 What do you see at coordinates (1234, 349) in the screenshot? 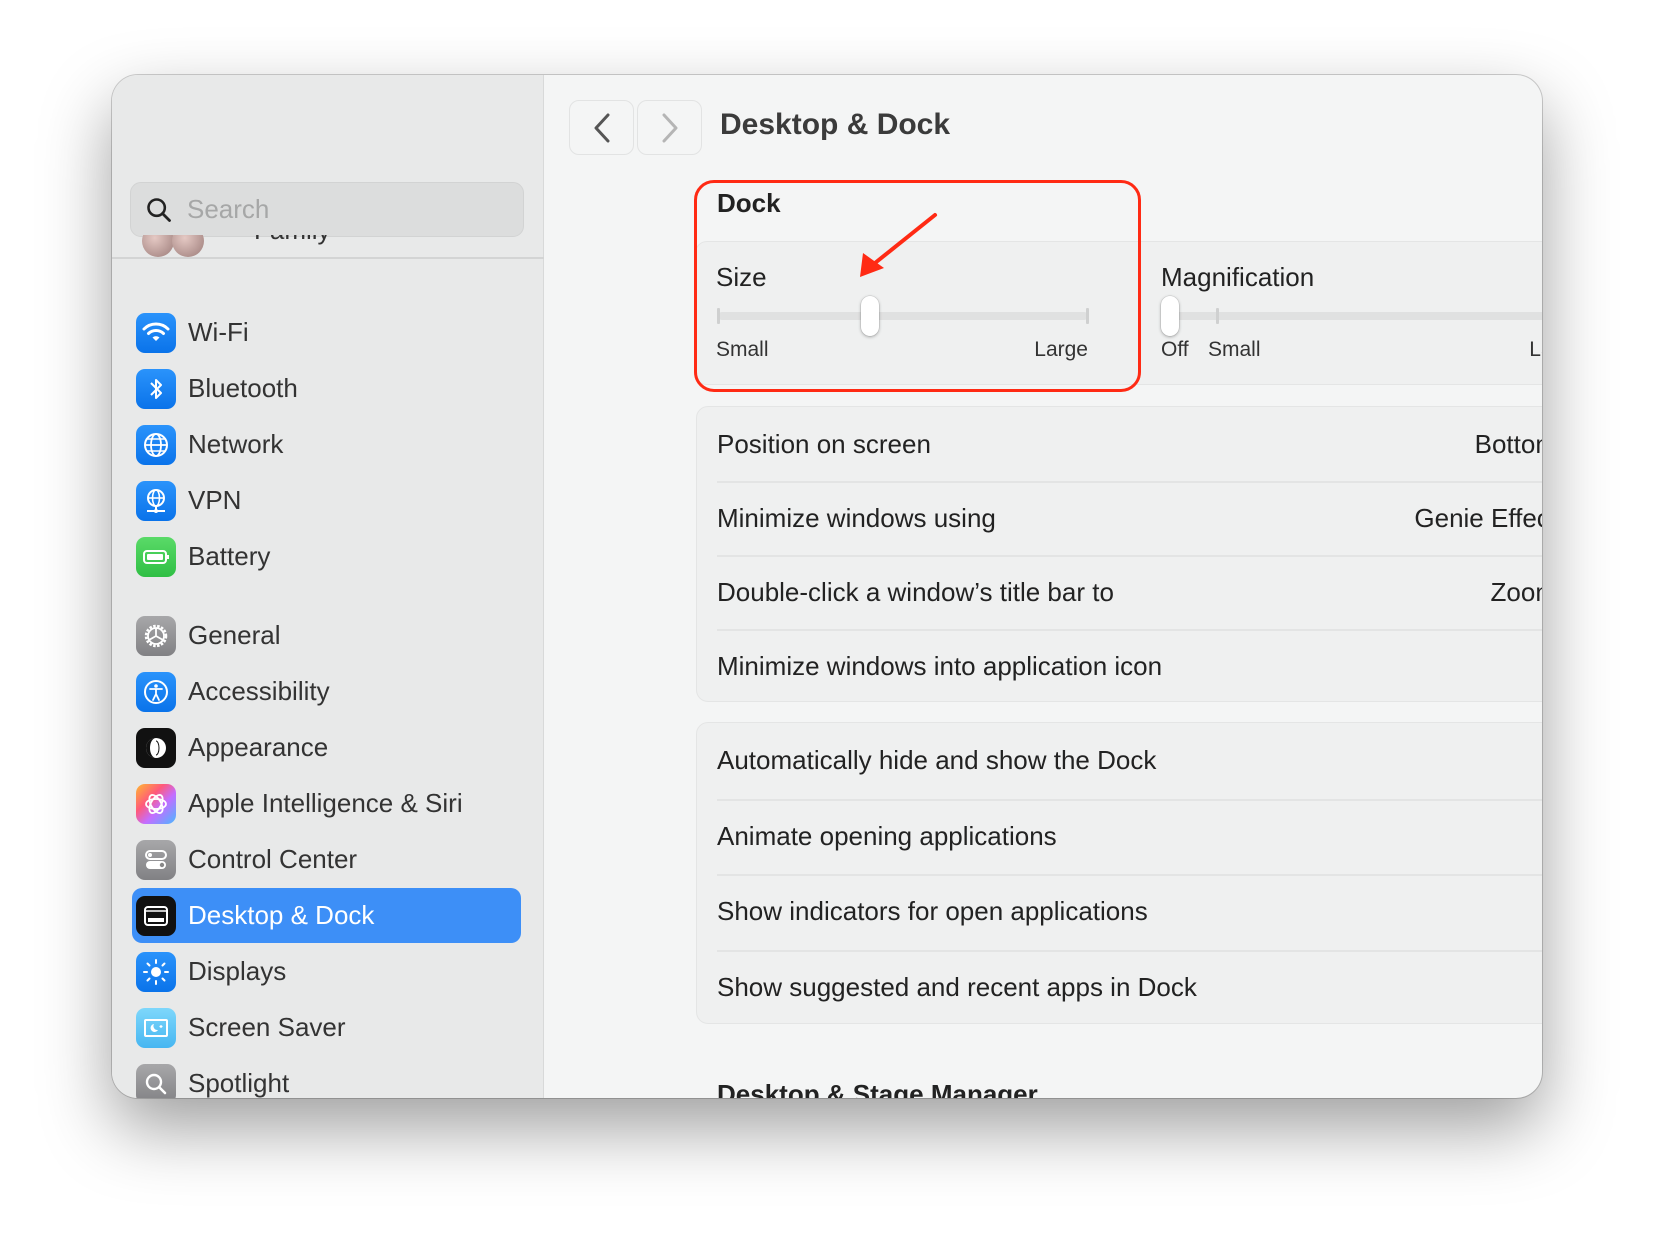
I see `magnification-min-label: Small` at bounding box center [1234, 349].